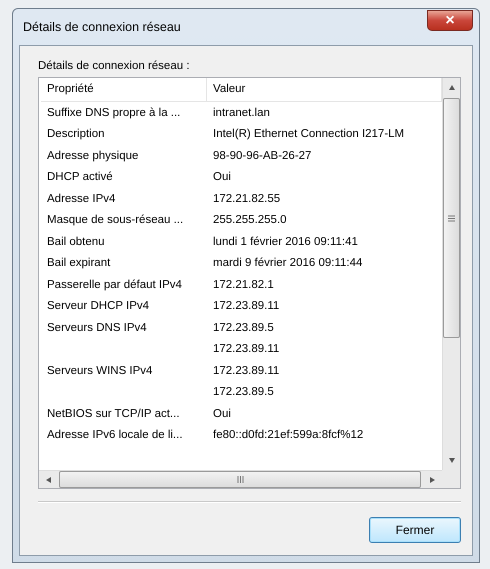 The image size is (490, 569). I want to click on property-cell-text: Serveur DHCP IPv4, so click(98, 306).